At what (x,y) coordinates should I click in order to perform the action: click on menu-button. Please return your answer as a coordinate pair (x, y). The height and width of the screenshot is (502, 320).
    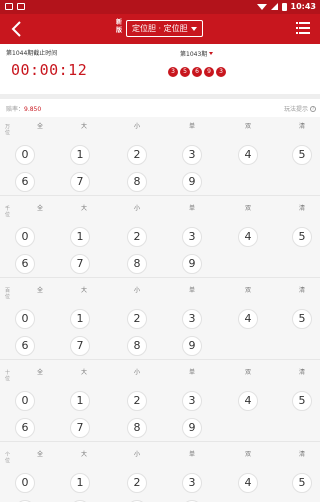
    Looking at the image, I should click on (303, 28).